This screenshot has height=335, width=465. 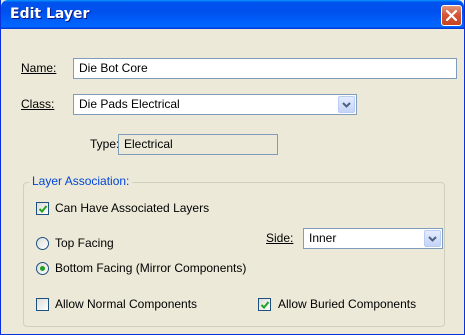 I want to click on side-dropdown-button, so click(x=432, y=238).